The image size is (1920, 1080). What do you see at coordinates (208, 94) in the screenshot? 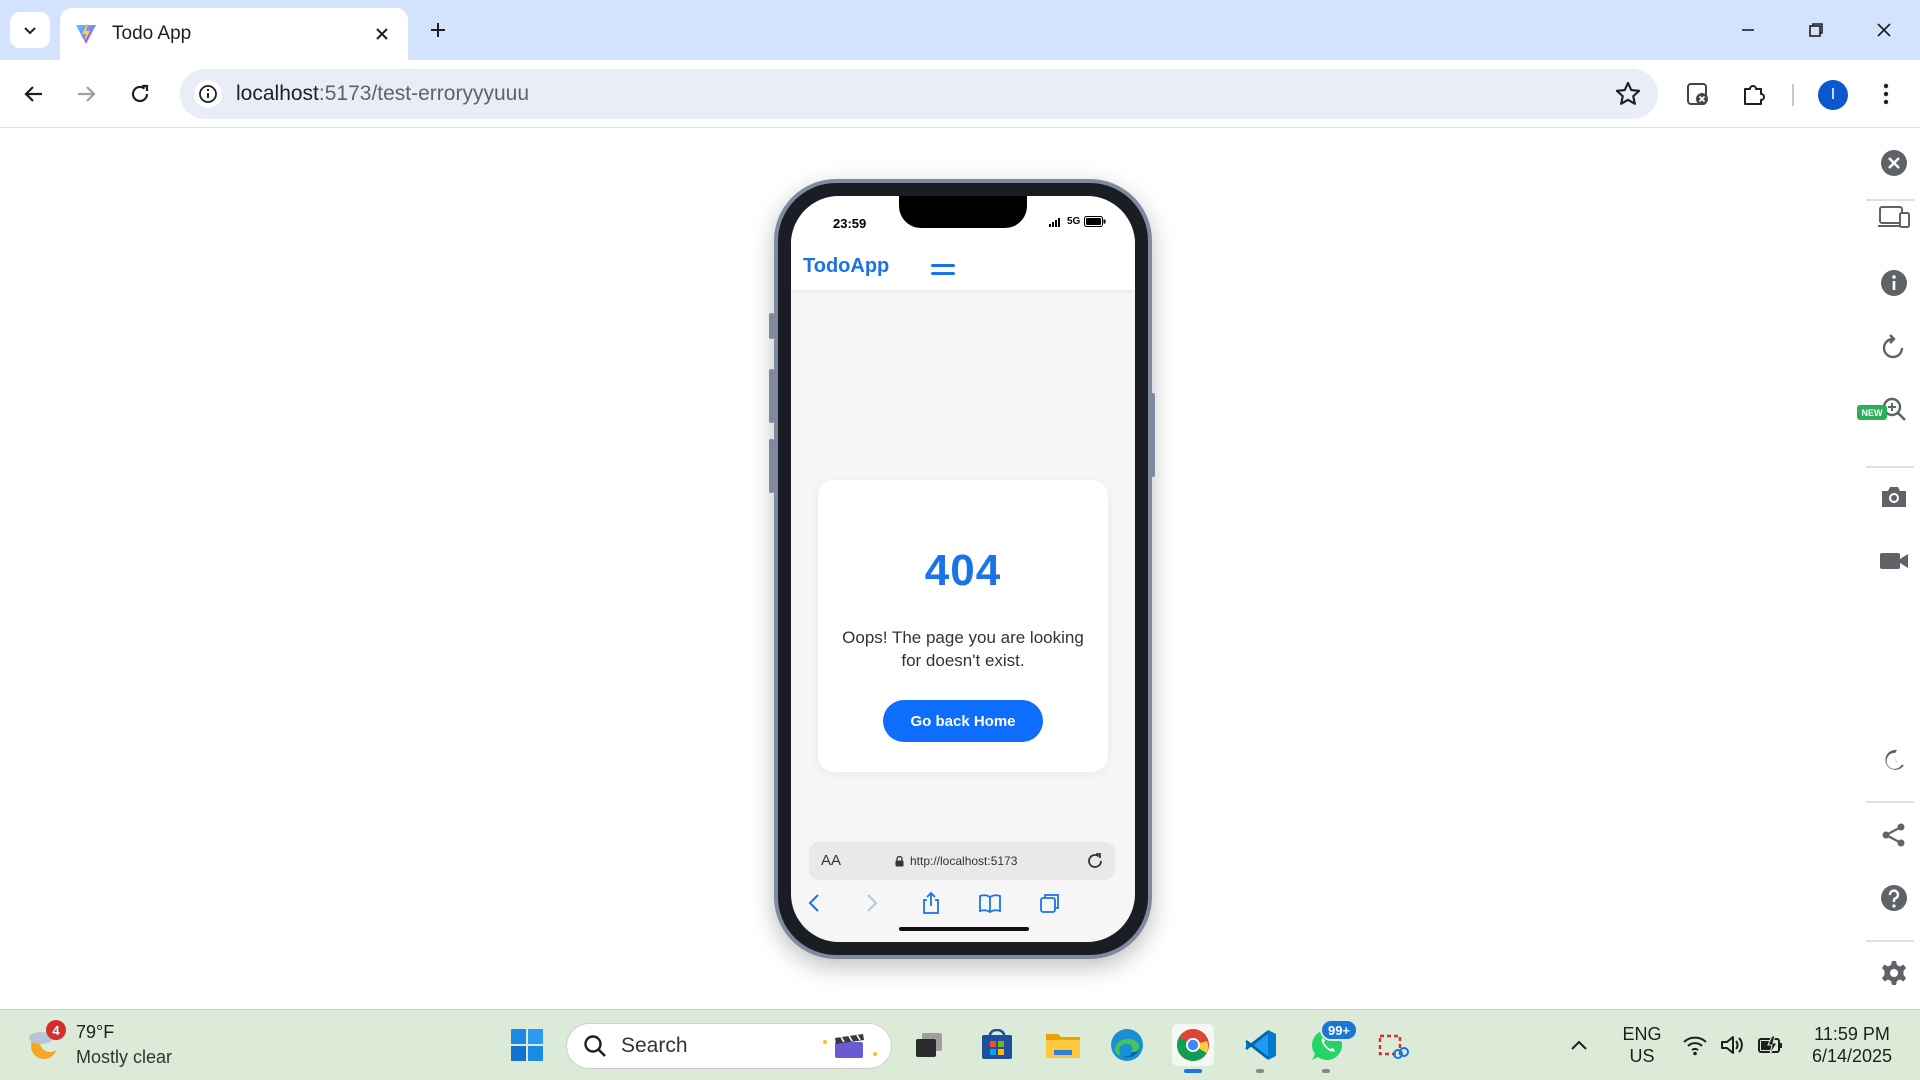
I see `site-info-icon` at bounding box center [208, 94].